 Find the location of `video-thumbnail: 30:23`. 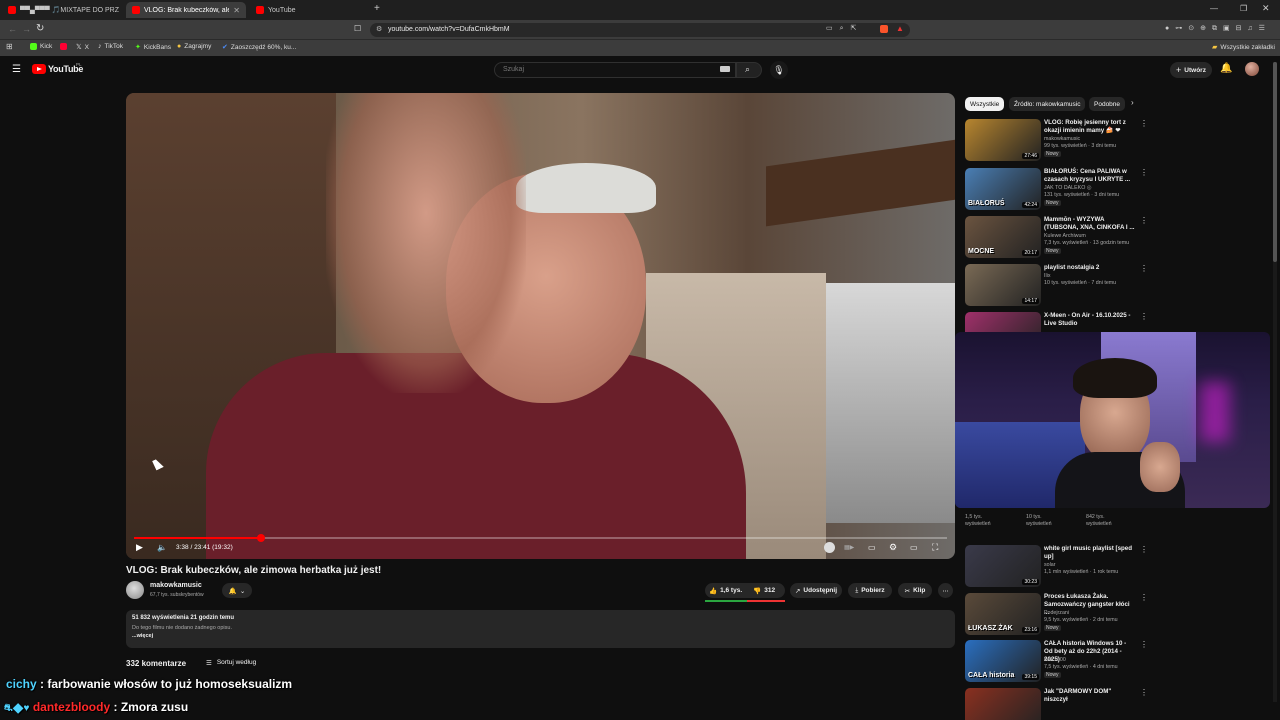

video-thumbnail: 30:23 is located at coordinates (1003, 566).